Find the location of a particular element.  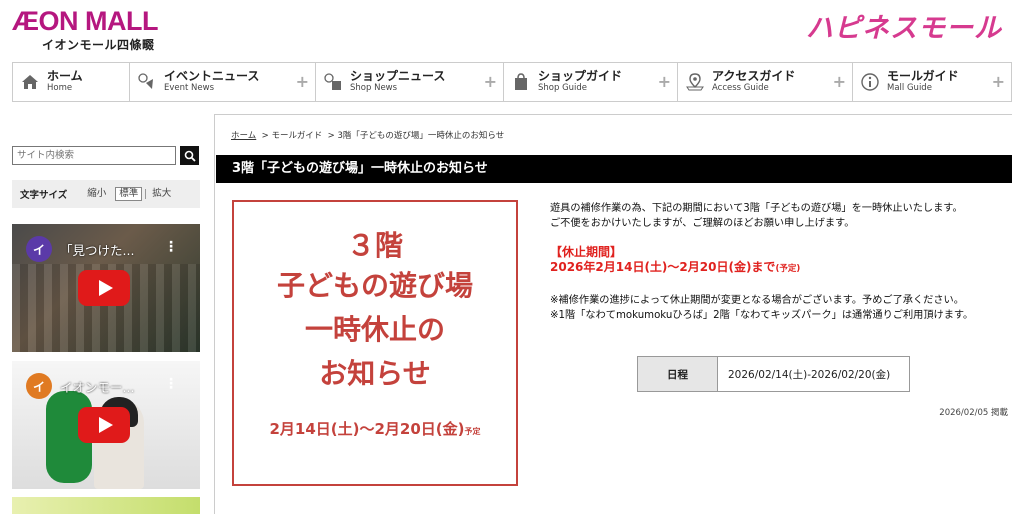

content-divider is located at coordinates (214, 314).